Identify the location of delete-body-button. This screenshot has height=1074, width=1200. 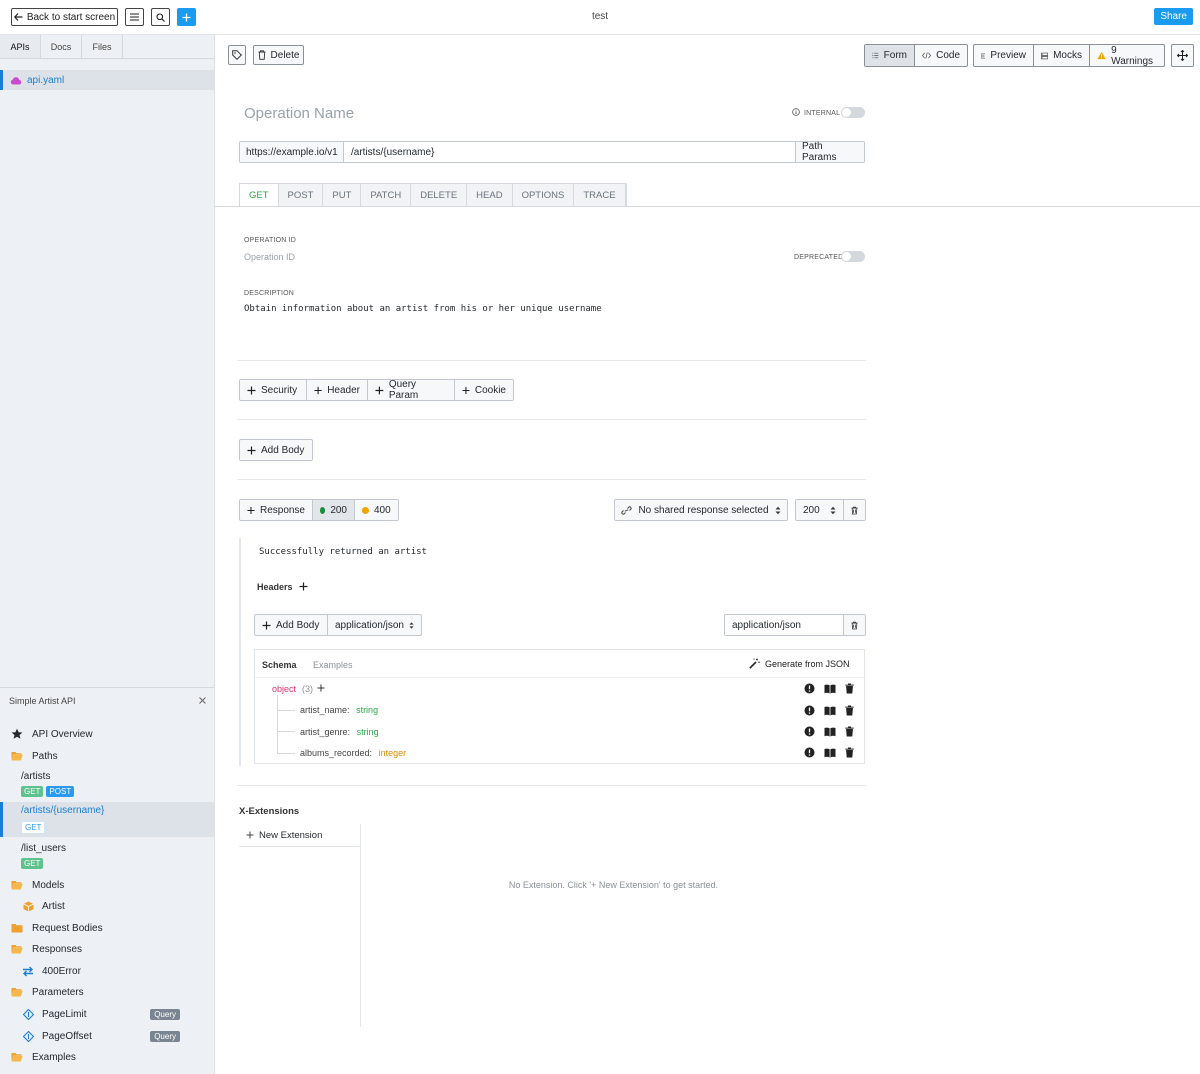
(854, 625).